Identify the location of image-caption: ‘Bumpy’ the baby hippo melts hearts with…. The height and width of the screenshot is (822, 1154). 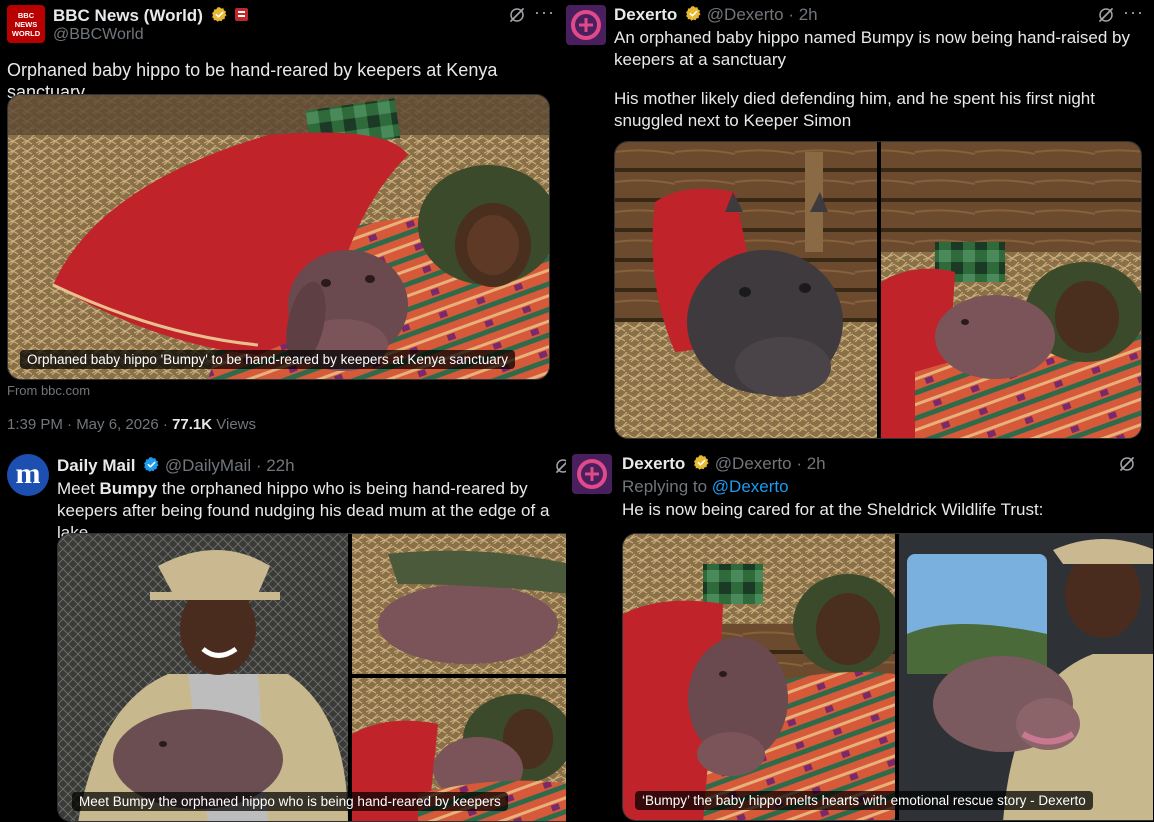
(864, 800).